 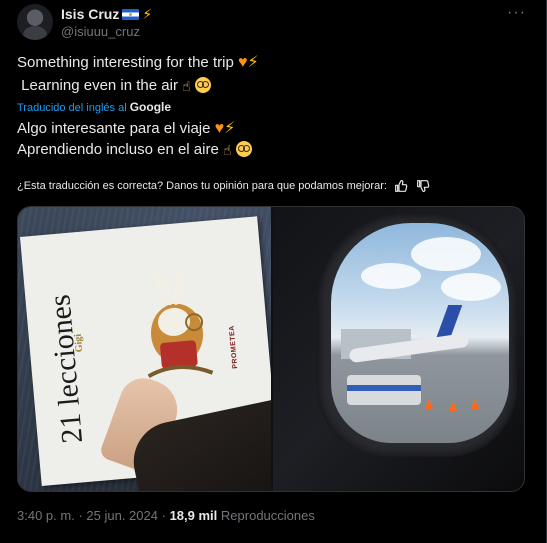 I want to click on tweet-text-line-1: Something interesting for the trip ♥⚡, so click(x=138, y=63).